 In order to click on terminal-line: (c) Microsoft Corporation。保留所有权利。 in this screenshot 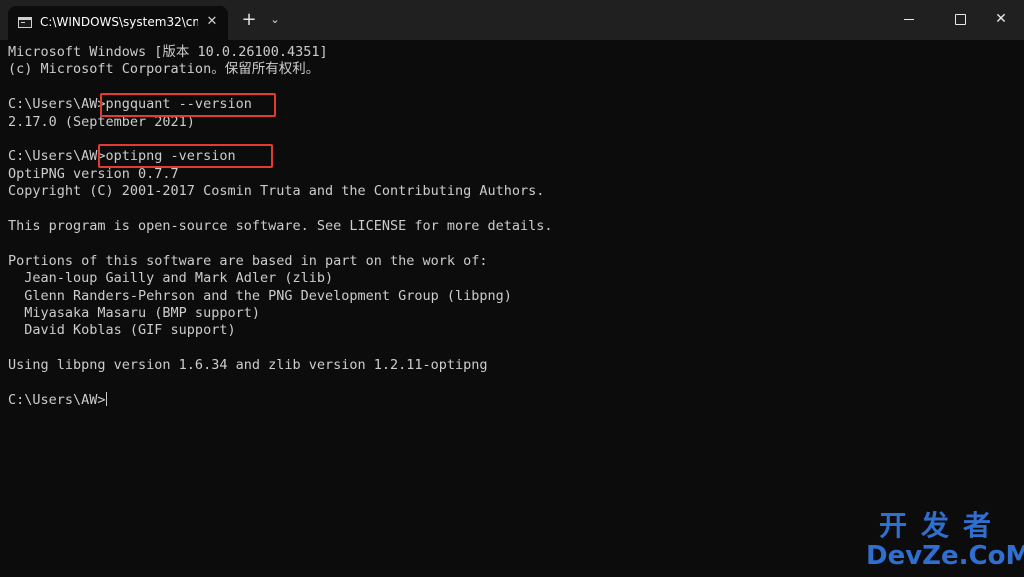, I will do `click(164, 69)`.